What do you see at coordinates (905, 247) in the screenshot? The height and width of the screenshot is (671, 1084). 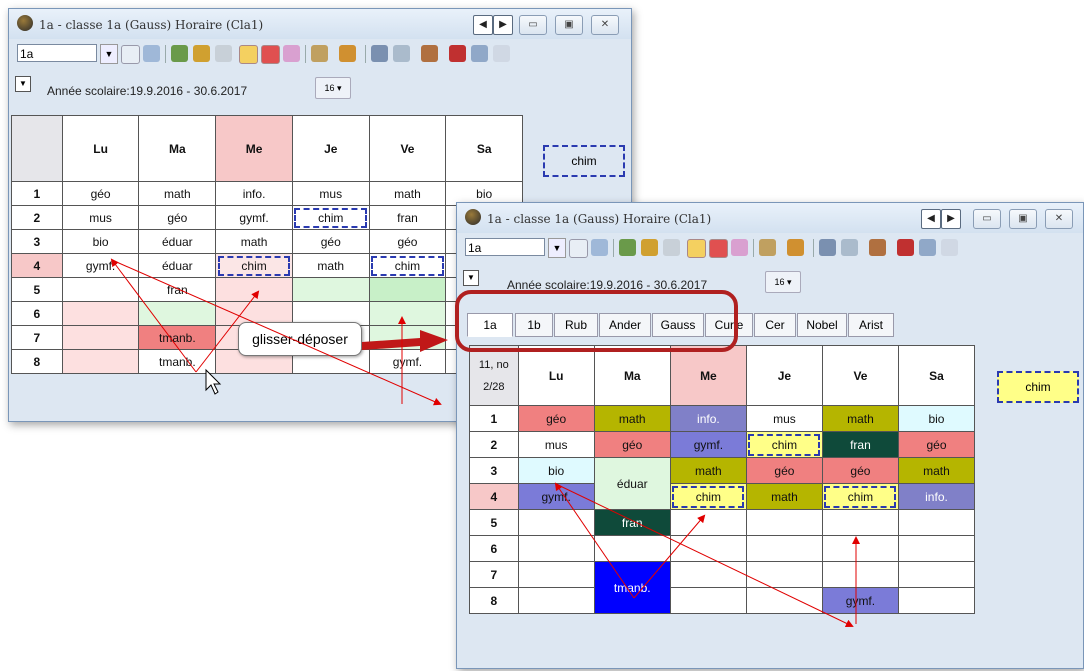 I see `traffic-light-icon` at bounding box center [905, 247].